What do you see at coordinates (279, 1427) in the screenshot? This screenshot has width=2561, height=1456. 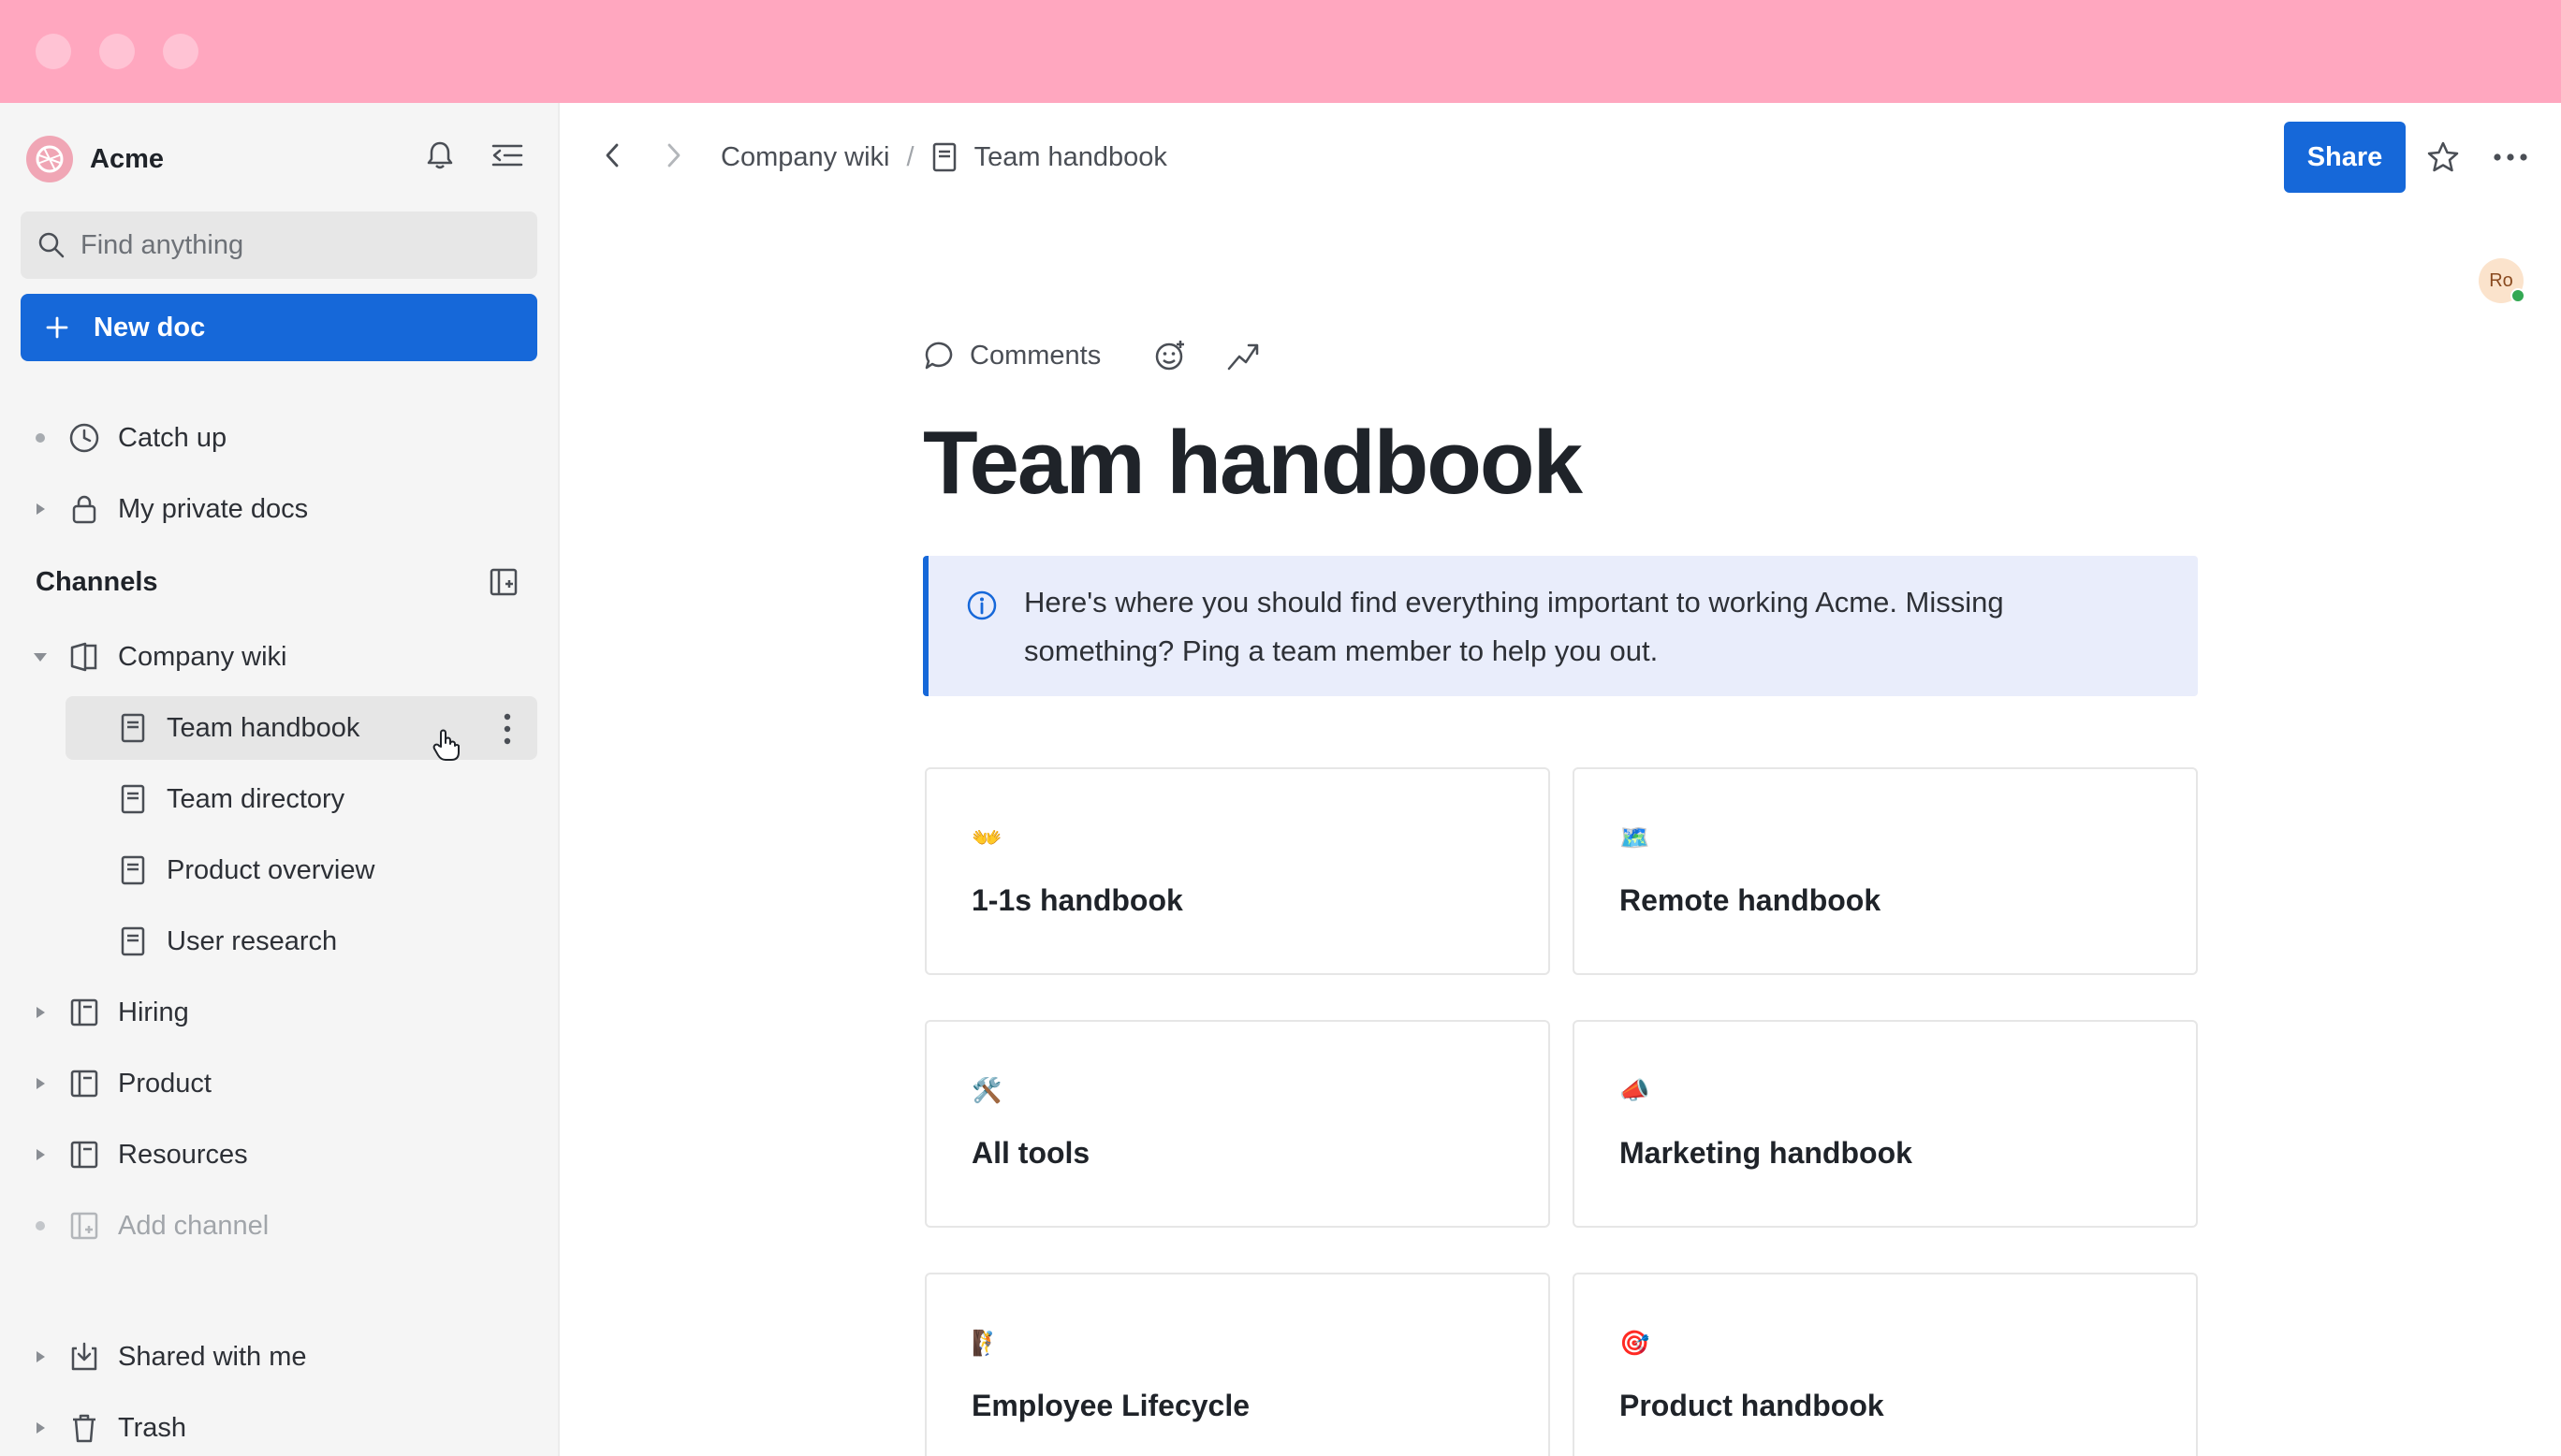 I see `sidebar-item-trash: Trash` at bounding box center [279, 1427].